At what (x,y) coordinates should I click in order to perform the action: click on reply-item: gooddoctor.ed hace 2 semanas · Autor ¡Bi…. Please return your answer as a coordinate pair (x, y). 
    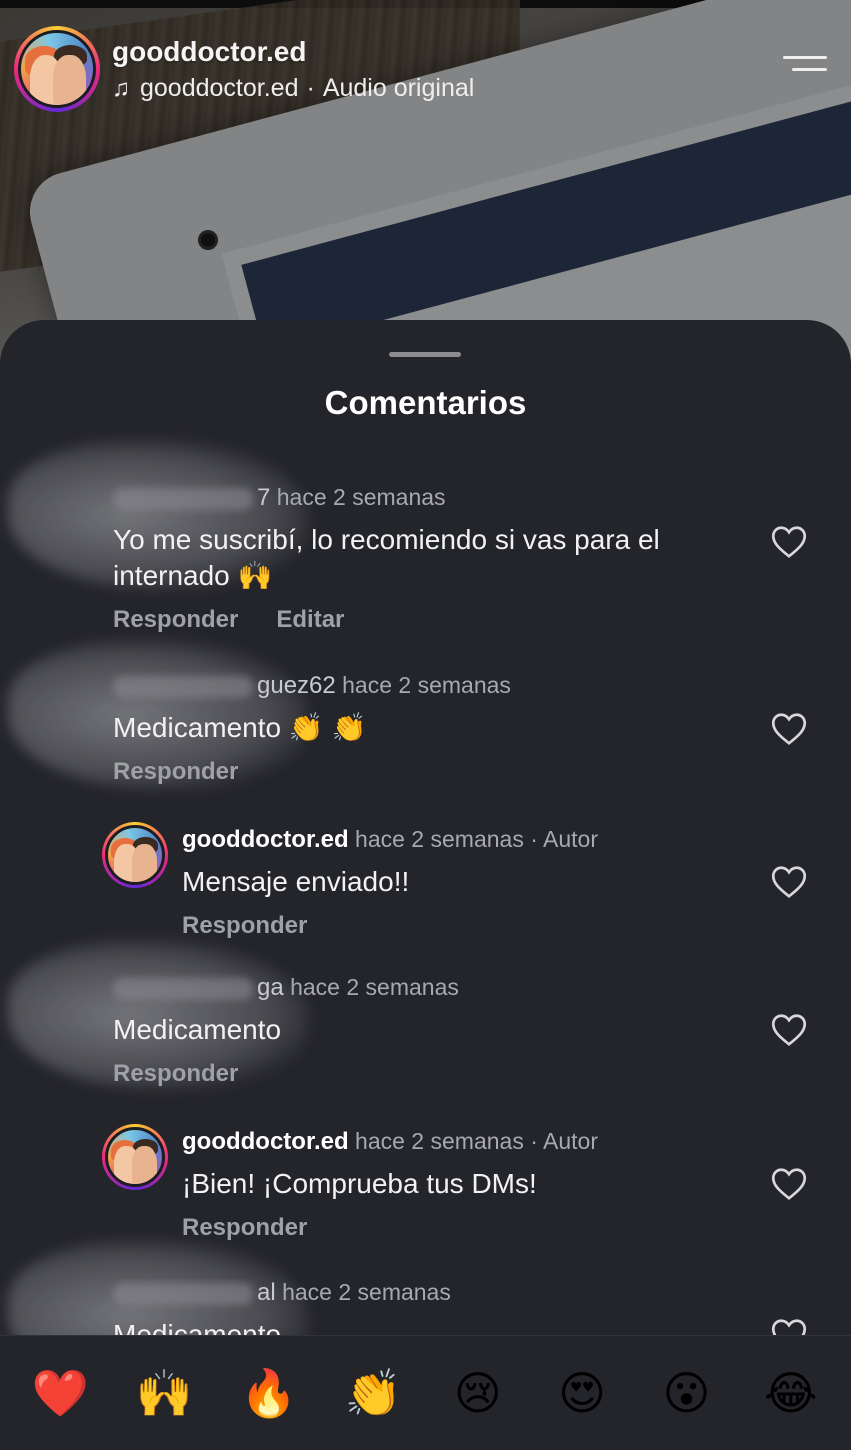
    Looking at the image, I should click on (425, 1185).